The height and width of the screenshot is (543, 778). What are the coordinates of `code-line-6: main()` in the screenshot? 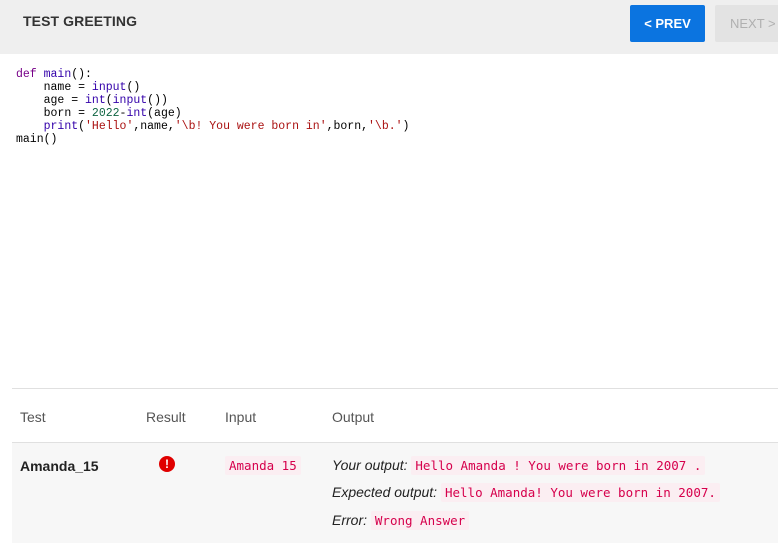 It's located at (37, 139).